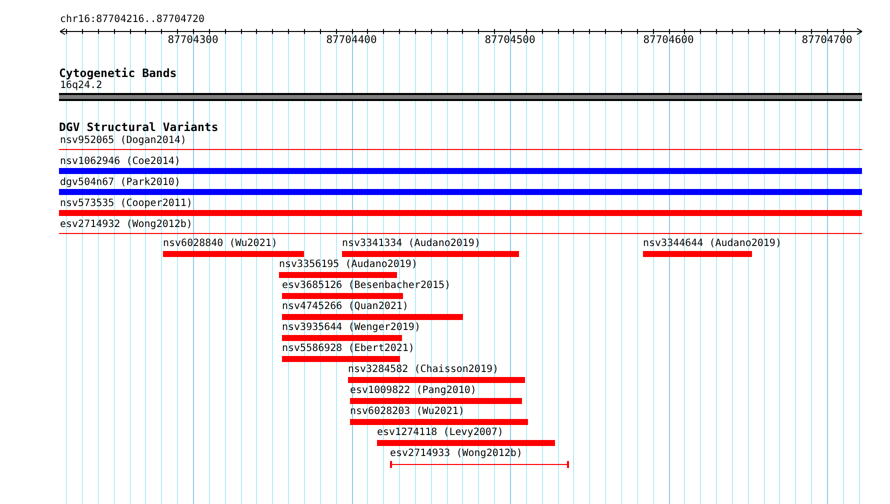  Describe the element at coordinates (510, 40) in the screenshot. I see `tick-label: 87704500` at that location.